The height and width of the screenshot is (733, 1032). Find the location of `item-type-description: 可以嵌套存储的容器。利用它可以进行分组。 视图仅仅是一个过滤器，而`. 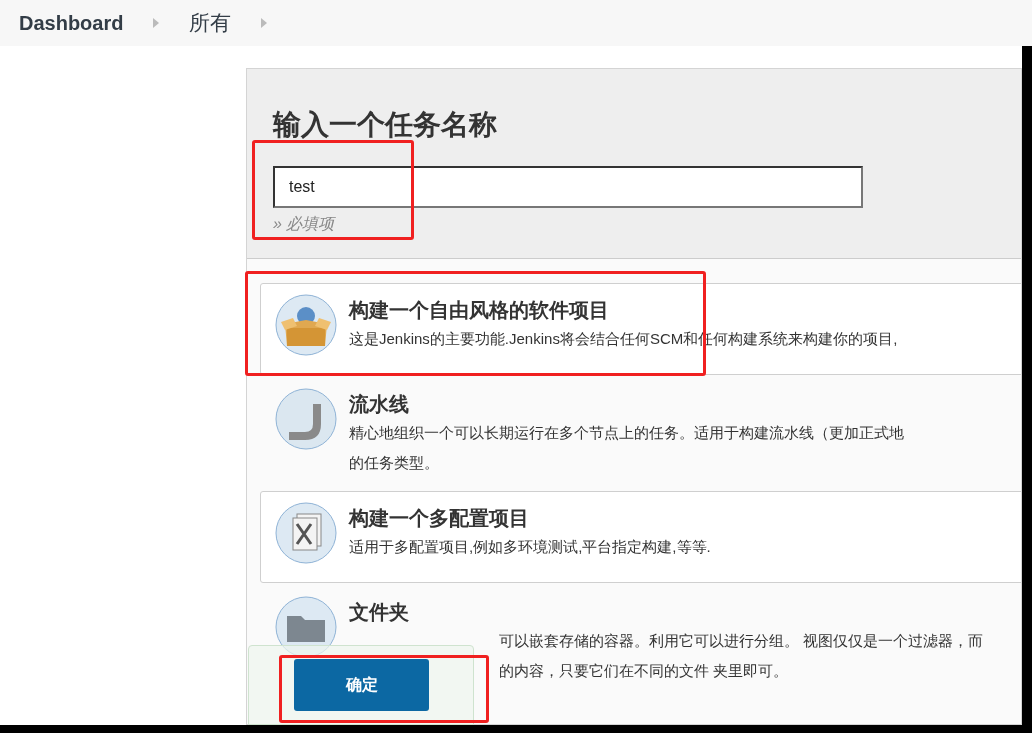

item-type-description: 可以嵌套存储的容器。利用它可以进行分组。 视图仅仅是一个过滤器，而 is located at coordinates (741, 641).